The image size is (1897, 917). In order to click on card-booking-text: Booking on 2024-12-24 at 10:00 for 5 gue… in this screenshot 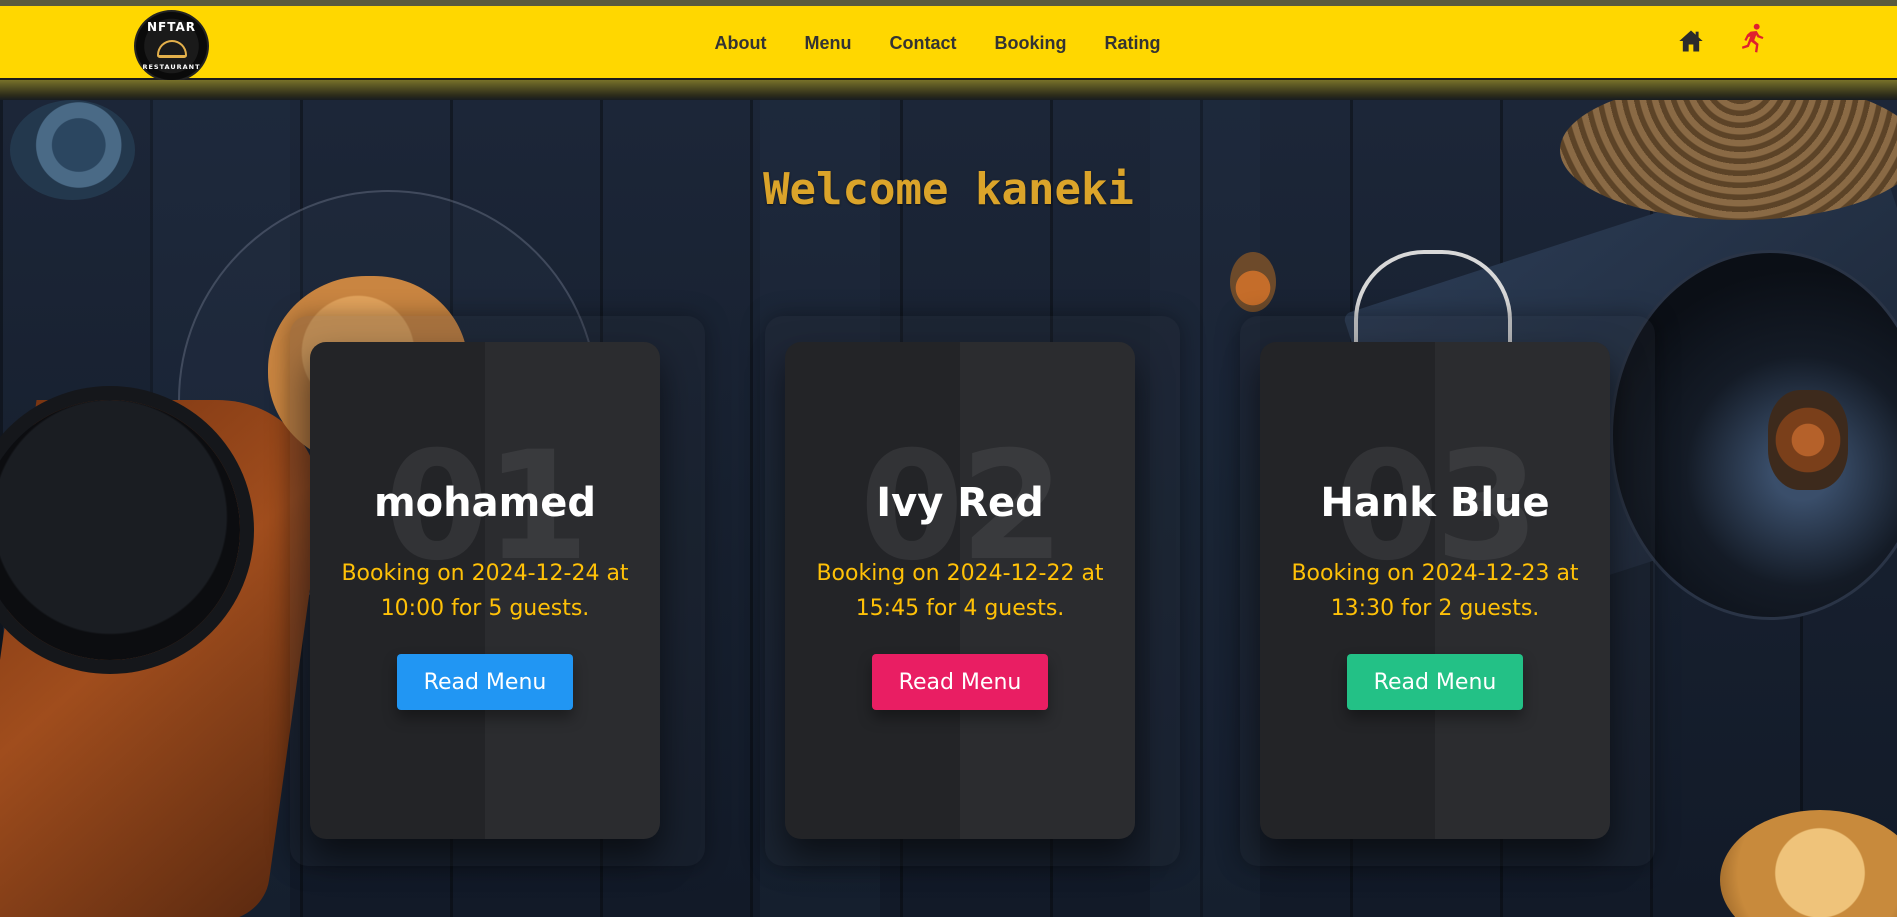, I will do `click(485, 591)`.